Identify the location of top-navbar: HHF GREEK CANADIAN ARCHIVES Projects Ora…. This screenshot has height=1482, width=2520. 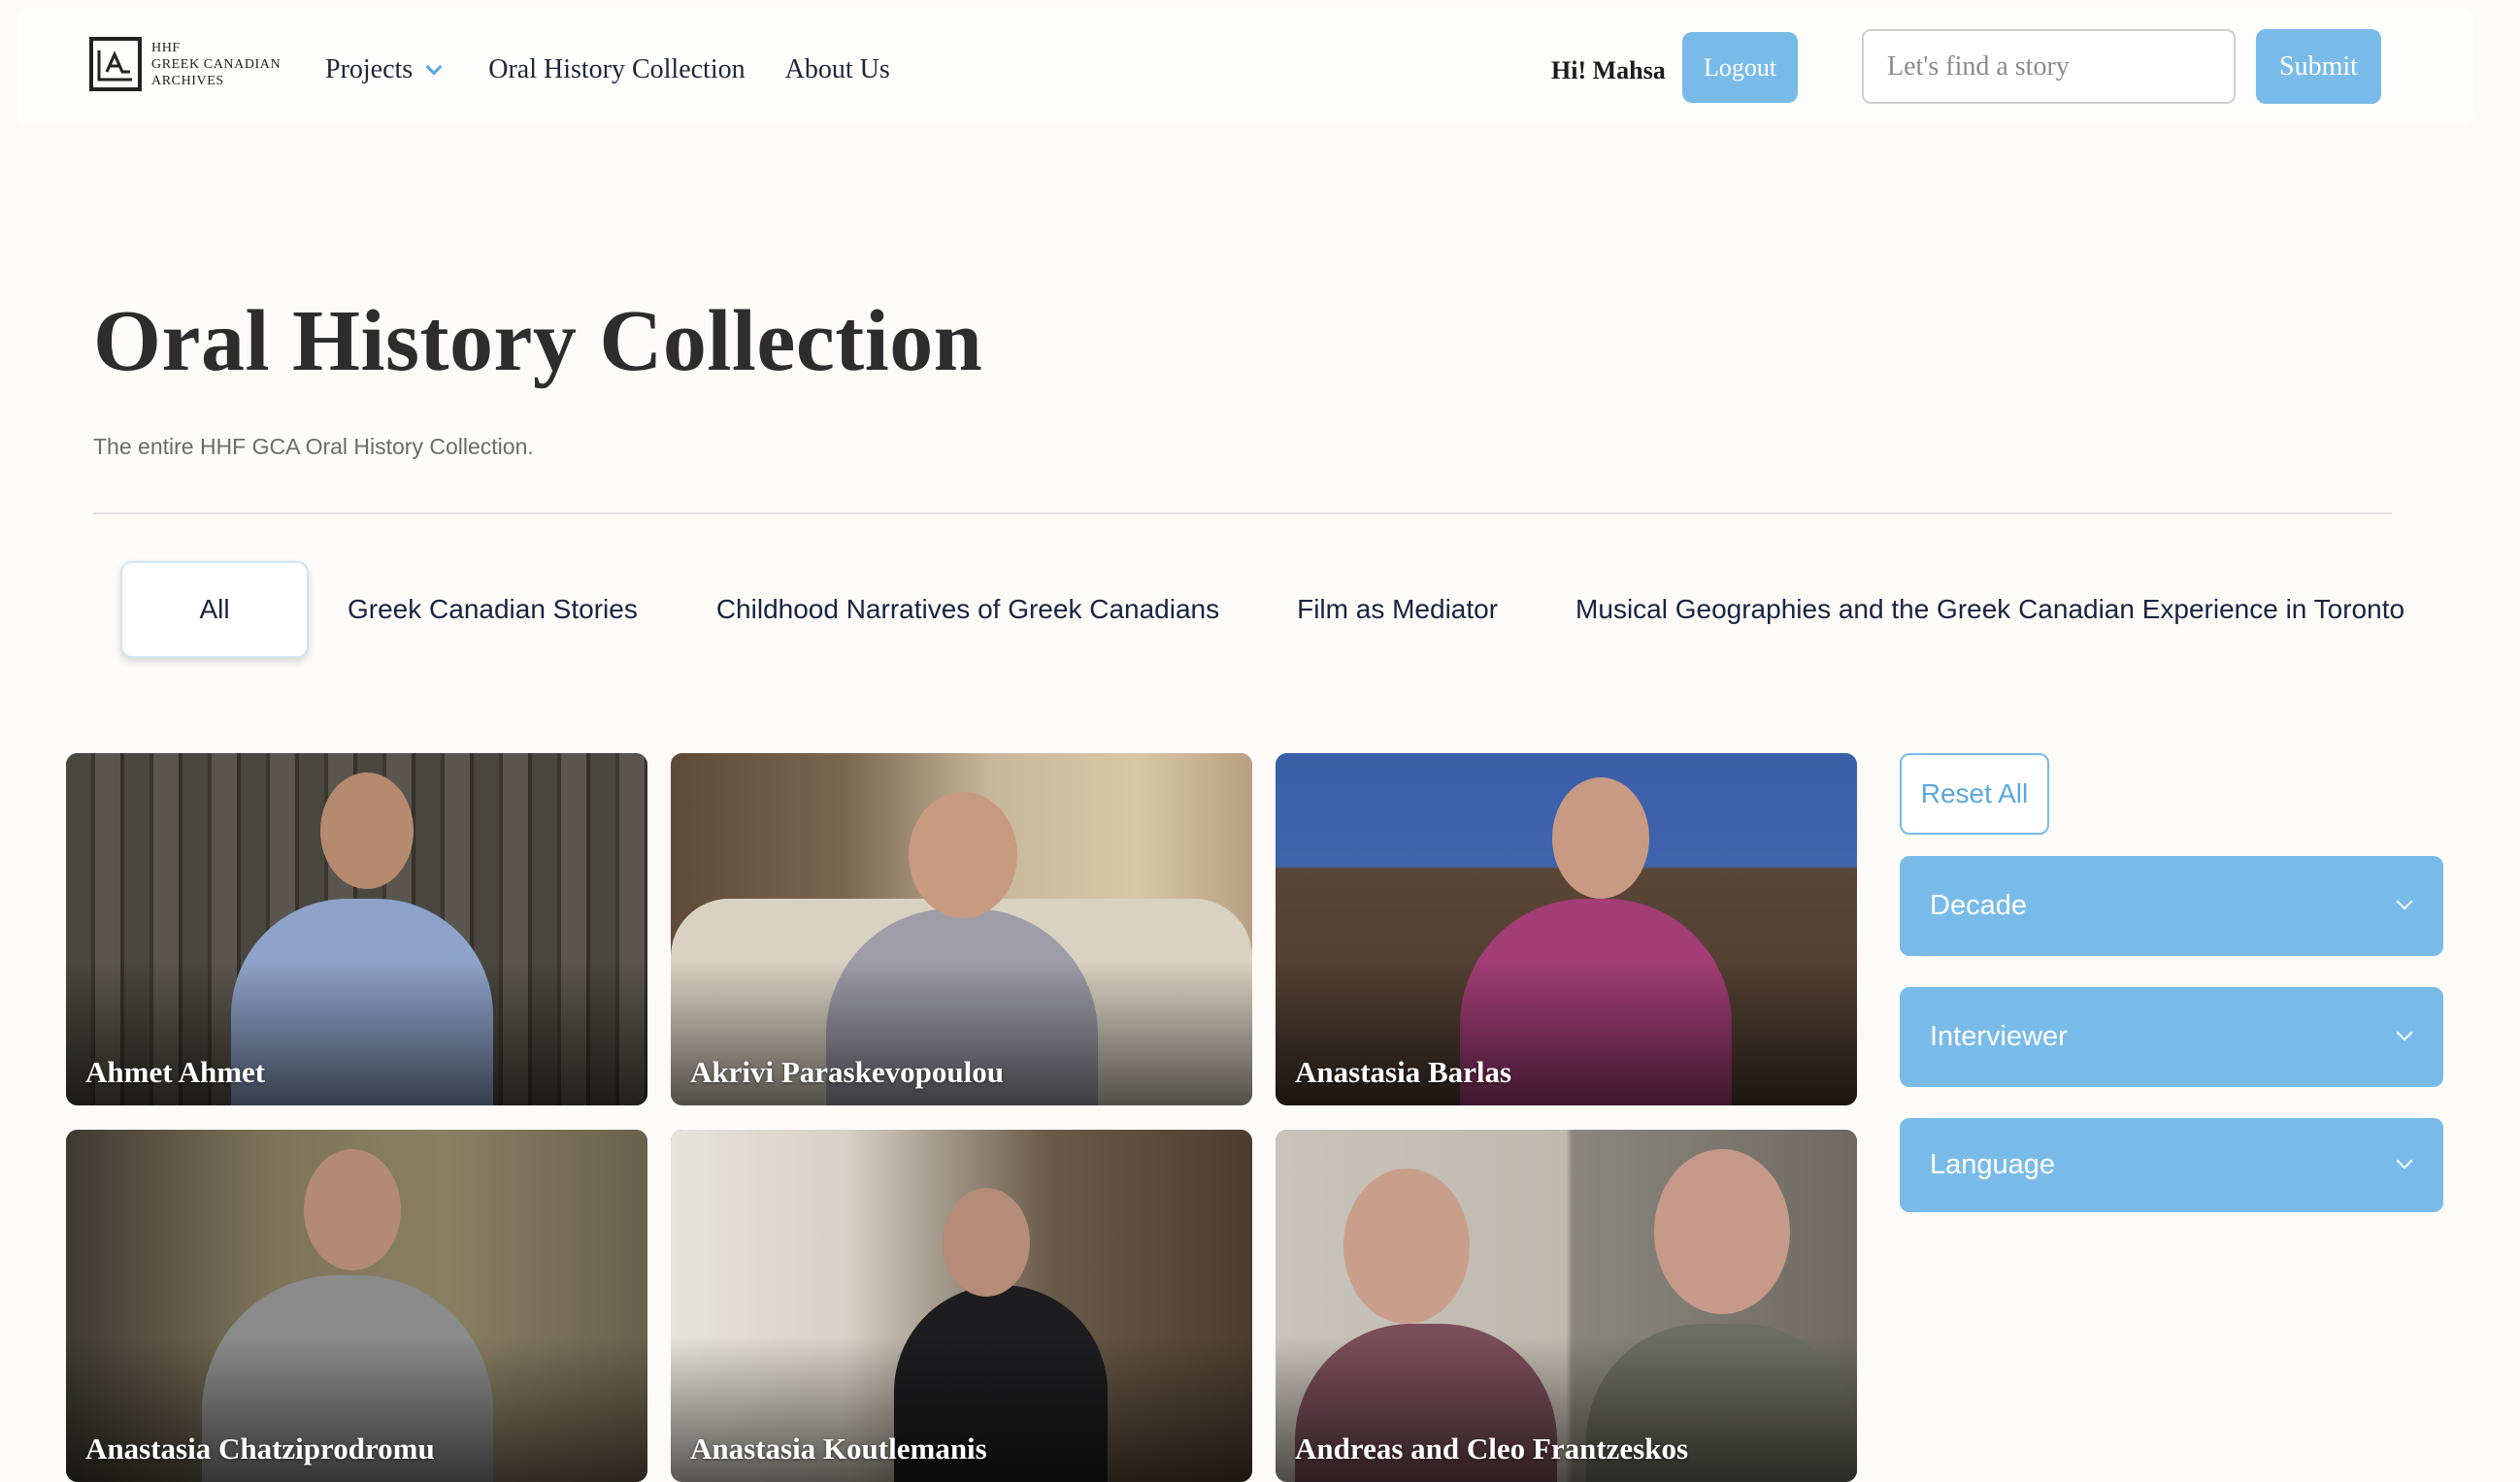
(1245, 66).